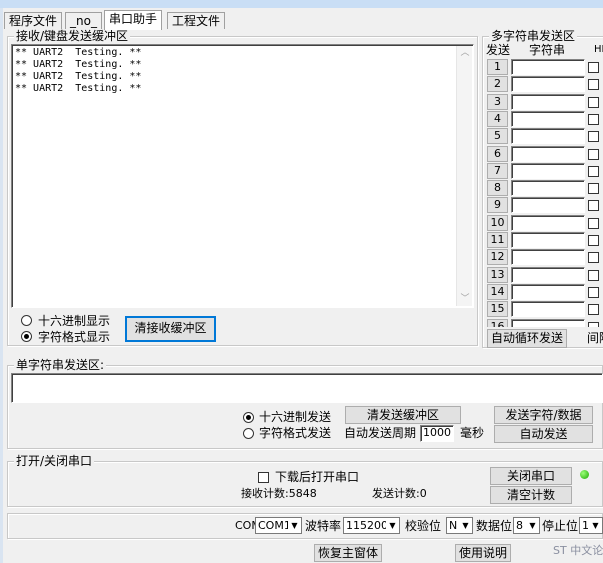 Image resolution: width=603 pixels, height=563 pixels. I want to click on multi-send-row-button: 3, so click(497, 102).